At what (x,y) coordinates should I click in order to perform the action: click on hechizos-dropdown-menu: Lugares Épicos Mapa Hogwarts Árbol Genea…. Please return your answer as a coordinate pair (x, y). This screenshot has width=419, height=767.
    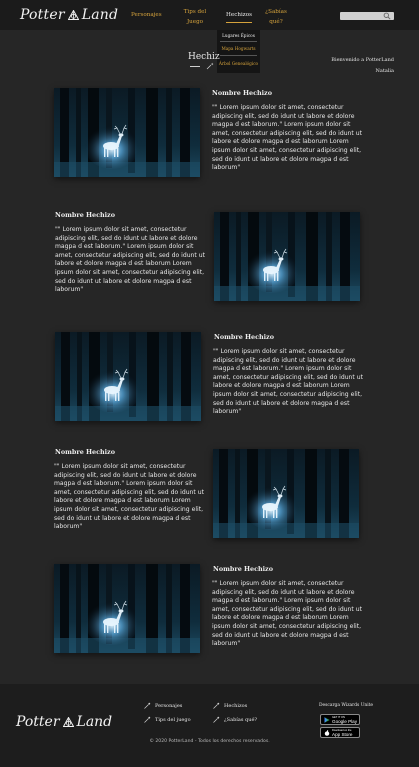
    Looking at the image, I should click on (238, 51).